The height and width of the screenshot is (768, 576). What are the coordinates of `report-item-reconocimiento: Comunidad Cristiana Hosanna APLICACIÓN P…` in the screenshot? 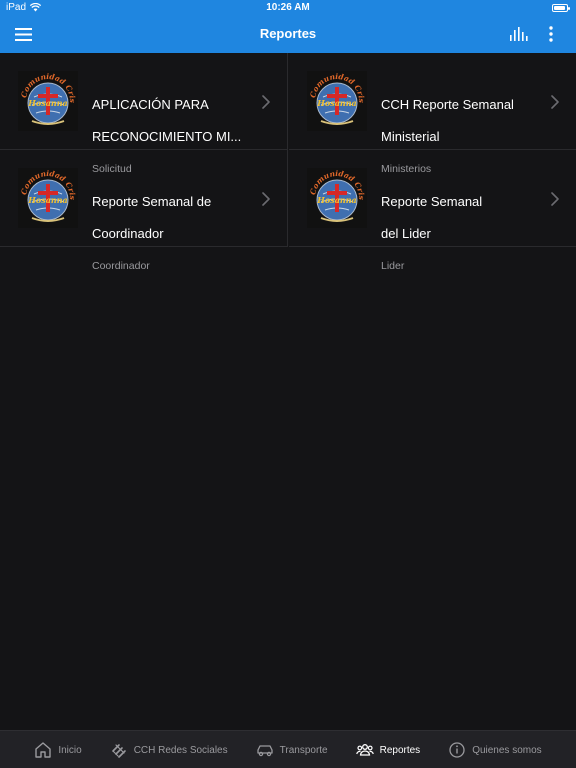 It's located at (144, 114).